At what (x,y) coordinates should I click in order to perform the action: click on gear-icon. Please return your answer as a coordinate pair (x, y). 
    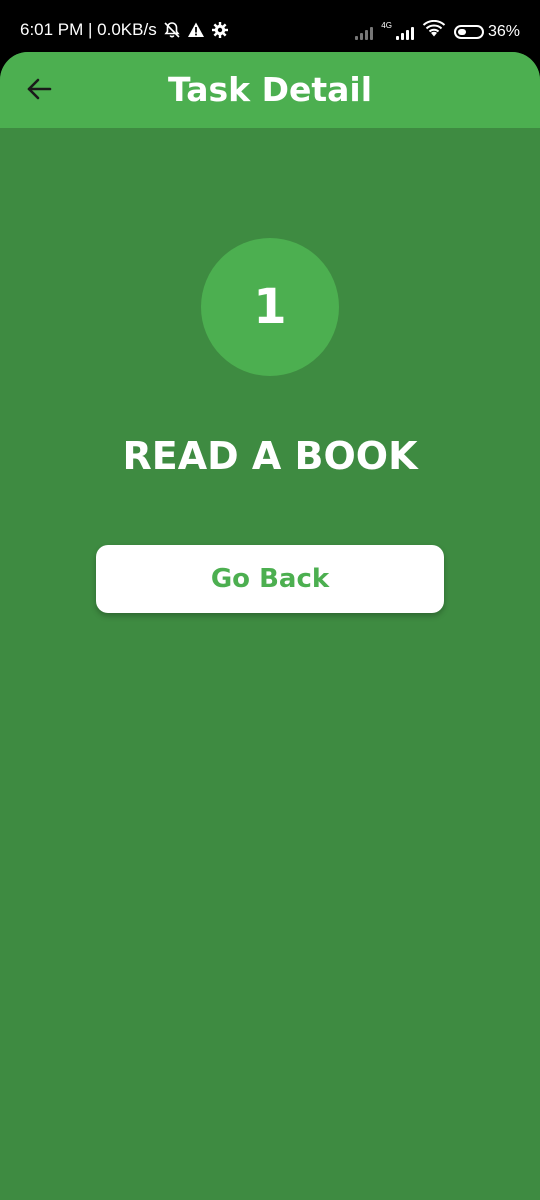
    Looking at the image, I should click on (220, 30).